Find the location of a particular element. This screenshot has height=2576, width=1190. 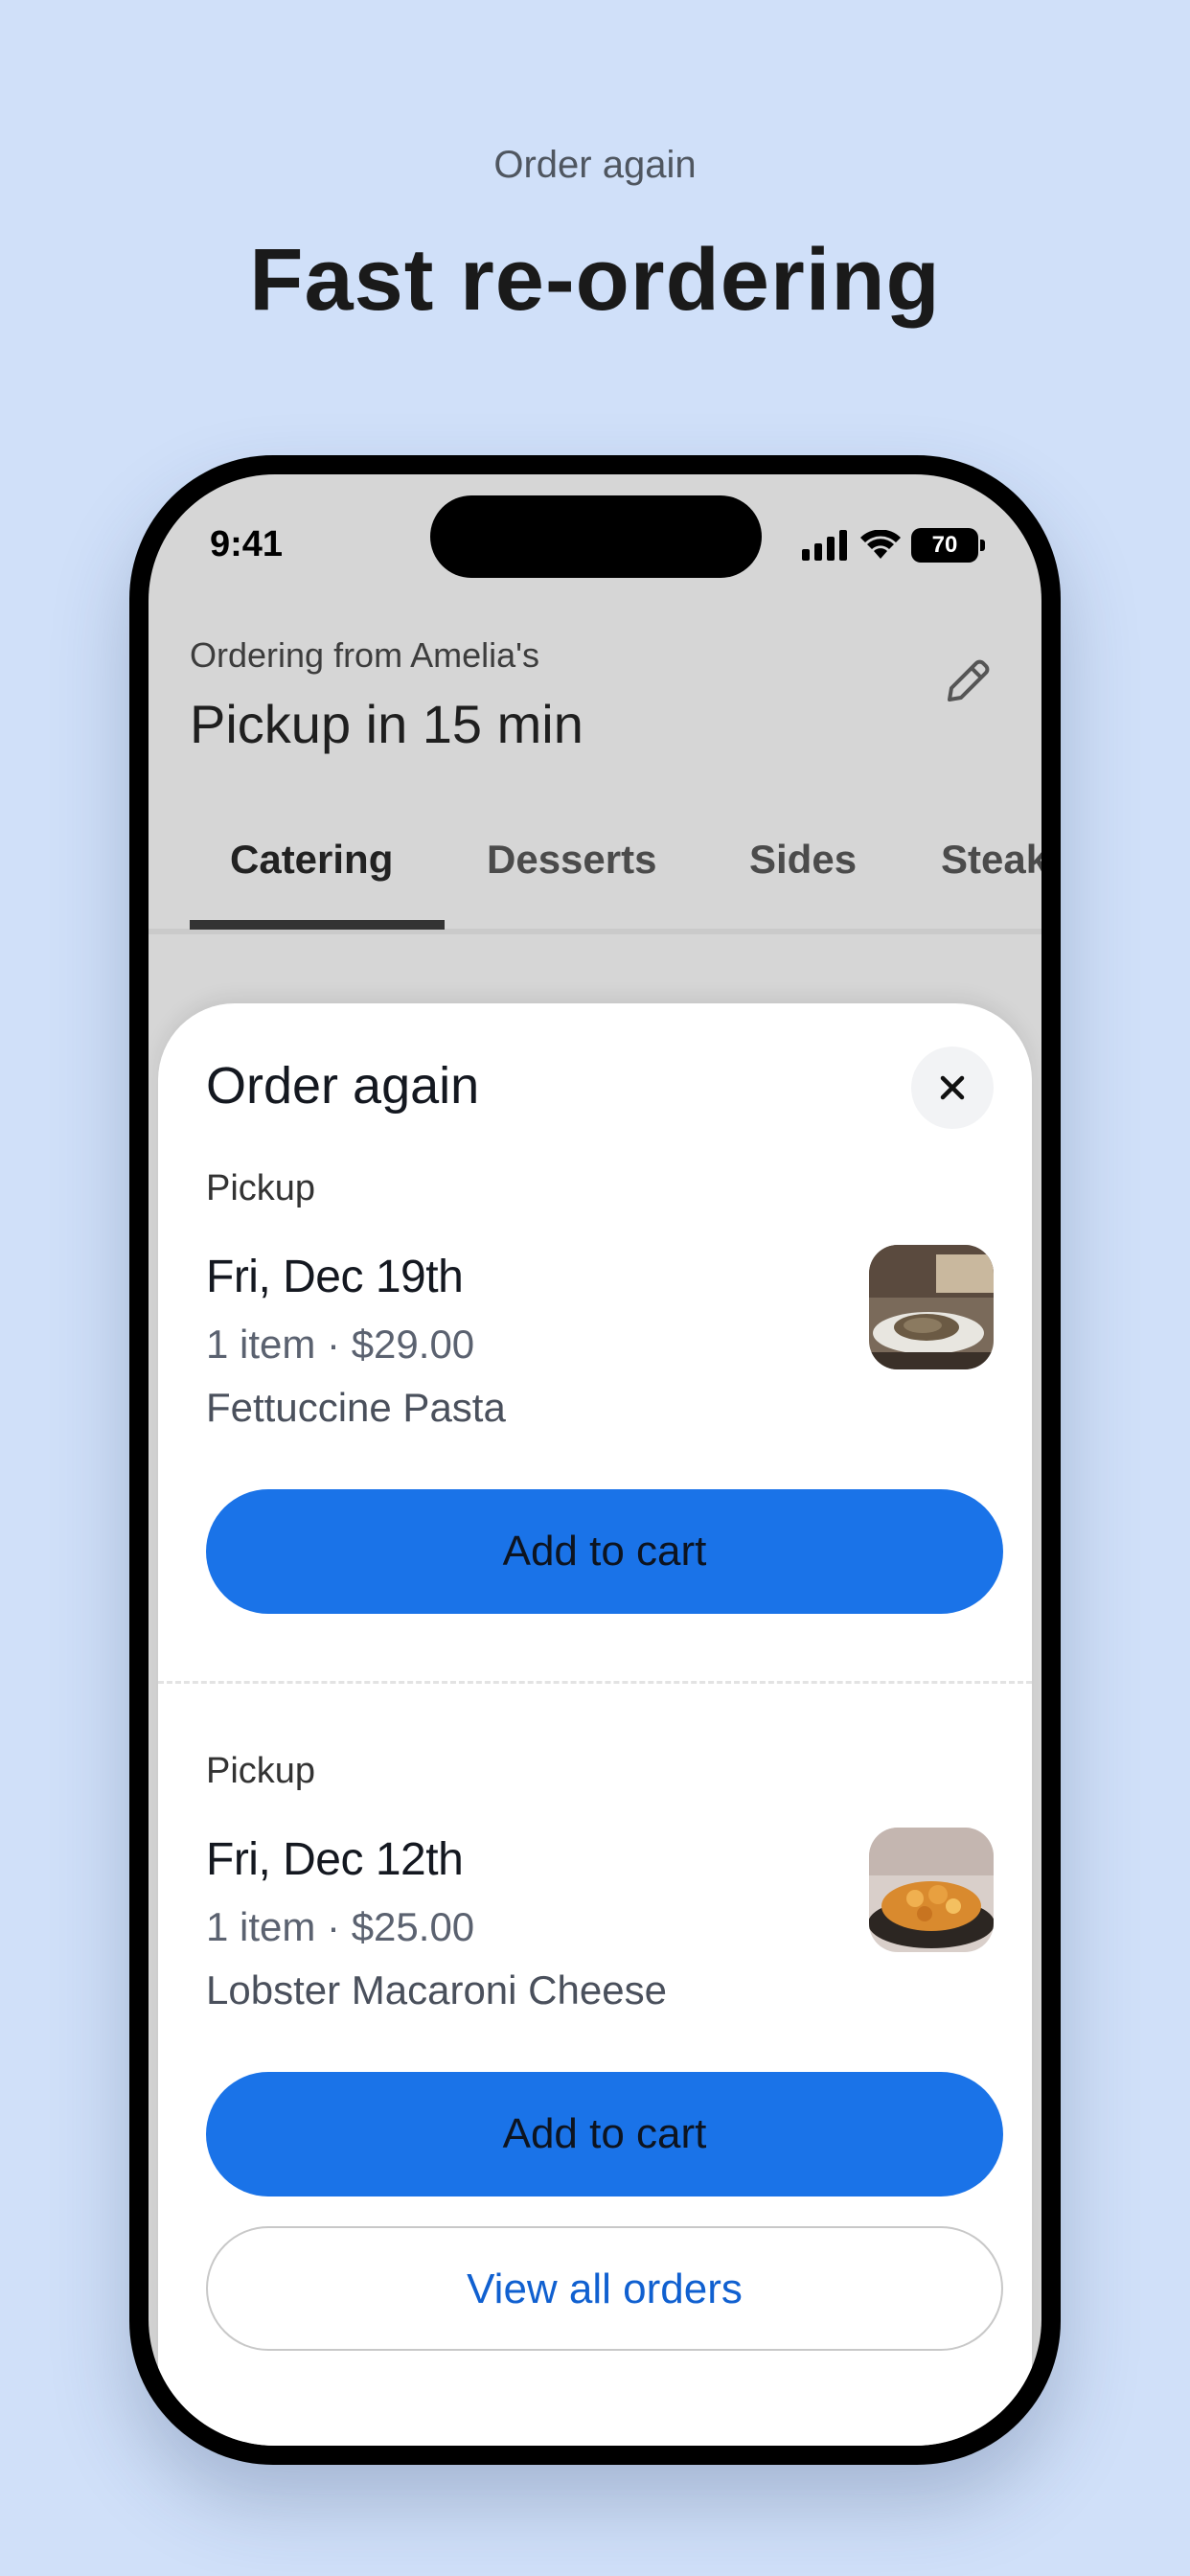

status-icons: 70 is located at coordinates (894, 545).